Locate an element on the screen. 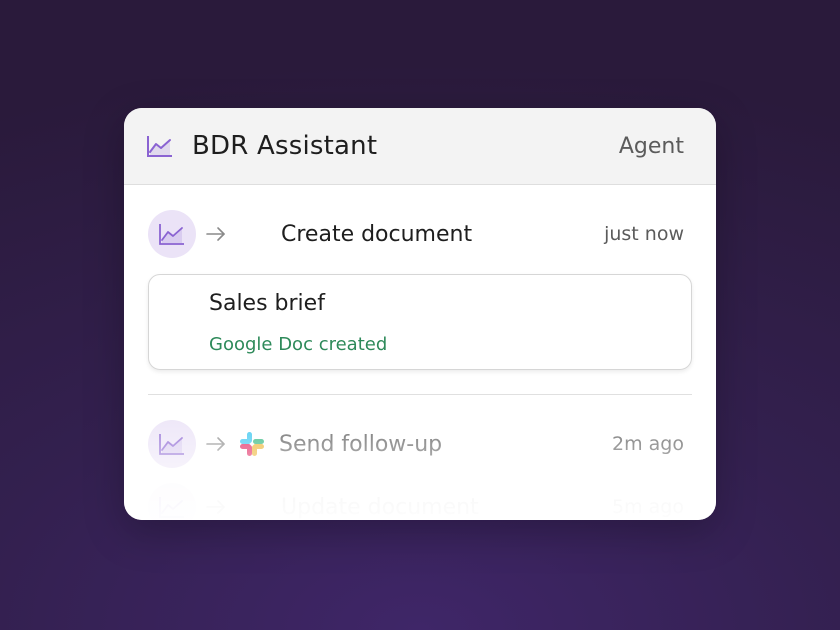  activity-time: 2m ago is located at coordinates (648, 444).